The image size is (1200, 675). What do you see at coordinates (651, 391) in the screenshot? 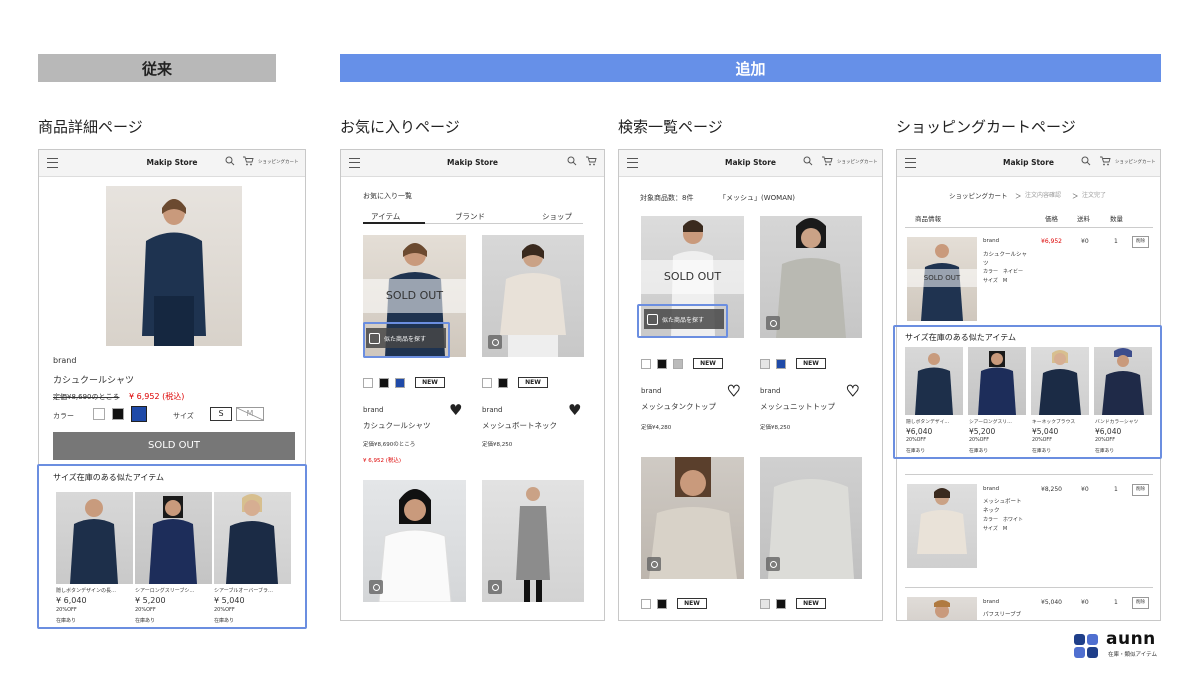
I see `search-brand-1: brand` at bounding box center [651, 391].